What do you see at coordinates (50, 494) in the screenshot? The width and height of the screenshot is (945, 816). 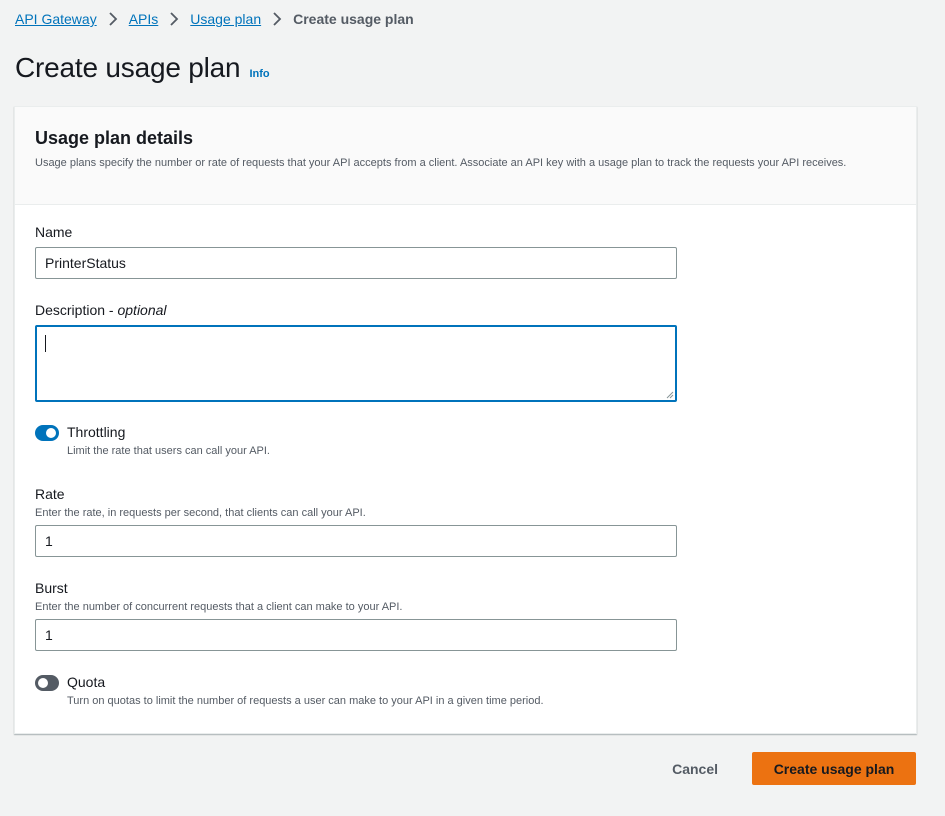 I see `rate-label: Rate` at bounding box center [50, 494].